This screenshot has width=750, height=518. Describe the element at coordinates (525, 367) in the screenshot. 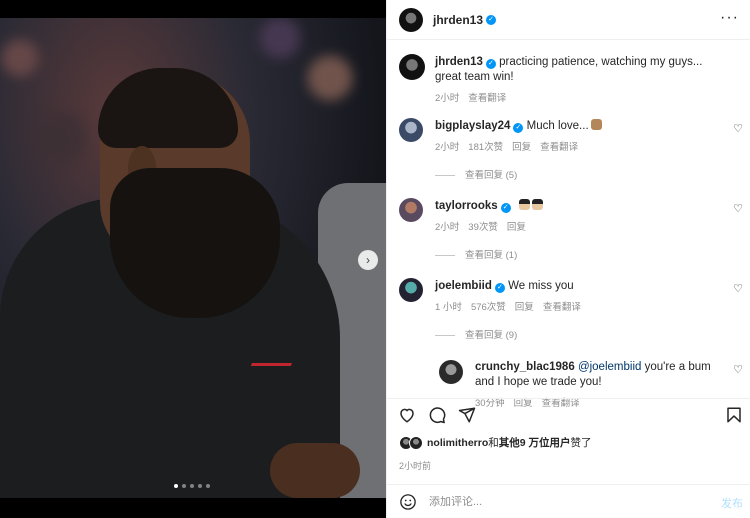

I see `comment-username: crunchy_blac1986` at that location.